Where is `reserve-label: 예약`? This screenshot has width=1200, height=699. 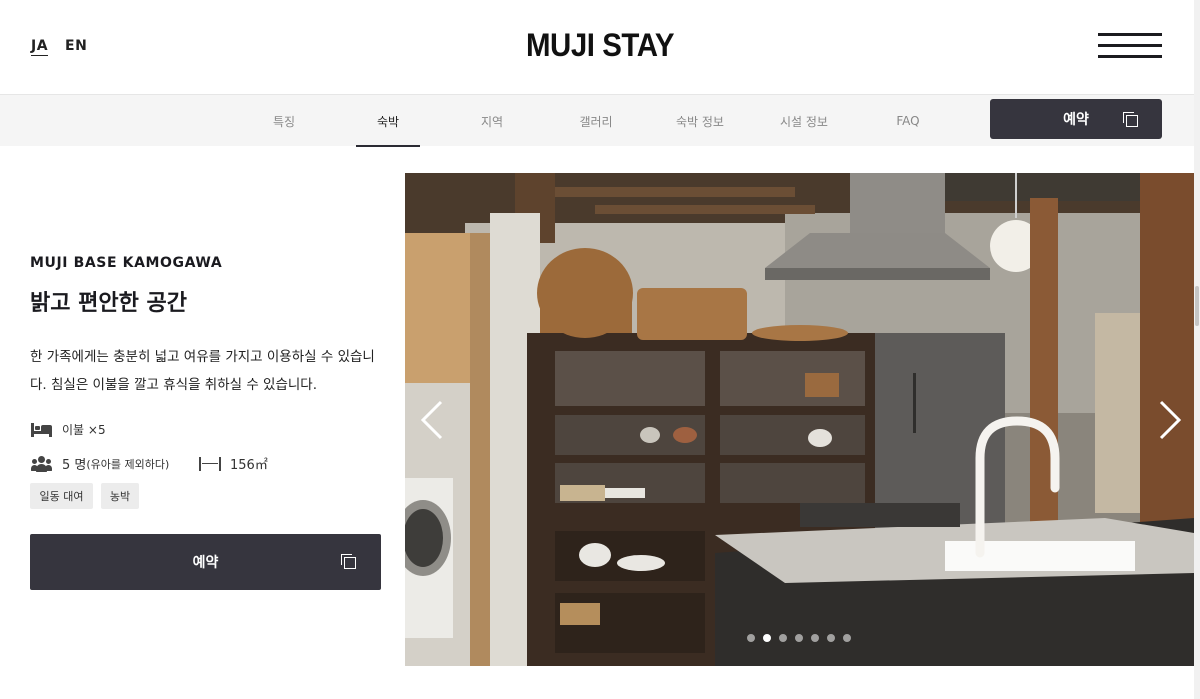
reserve-label: 예약 is located at coordinates (205, 563).